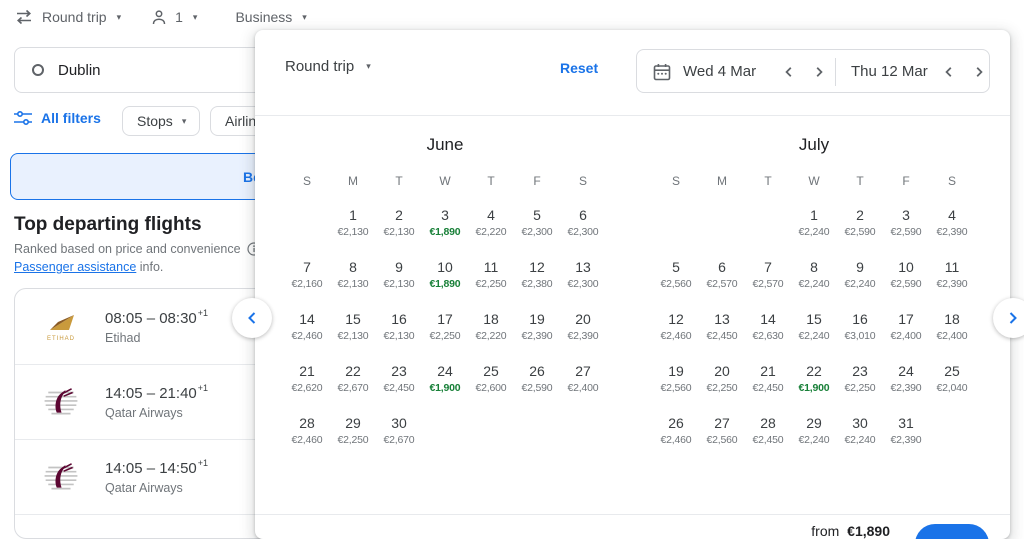 The height and width of the screenshot is (539, 1024). I want to click on calendar-day: 6 €2,300, so click(583, 222).